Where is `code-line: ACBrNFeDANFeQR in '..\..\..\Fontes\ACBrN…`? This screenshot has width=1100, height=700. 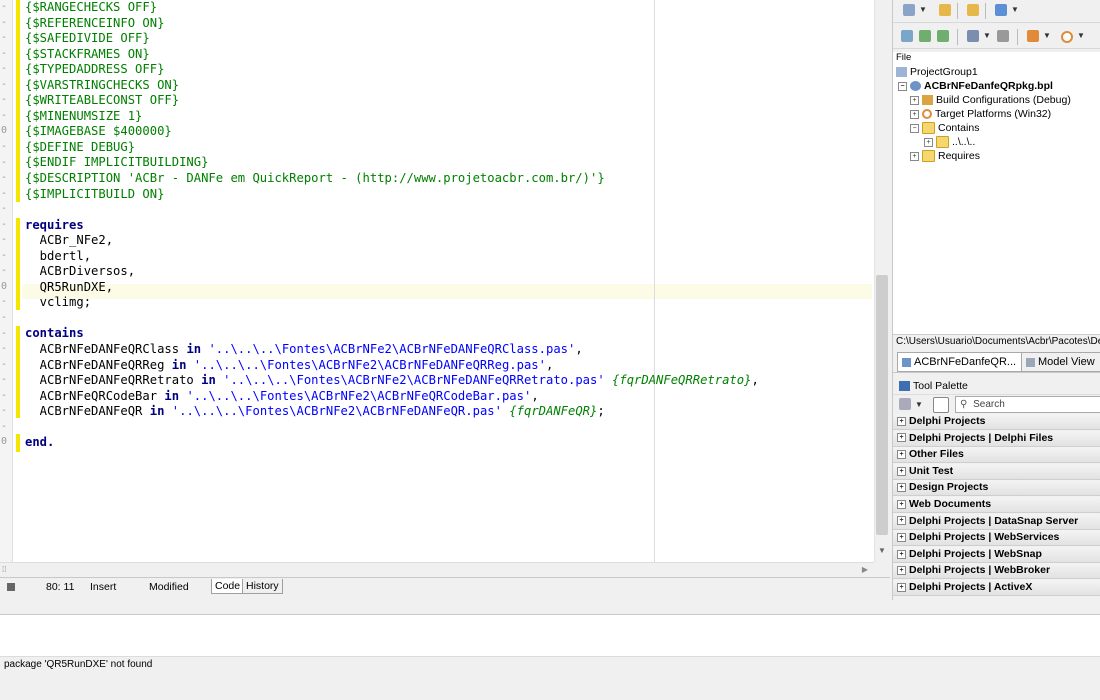
code-line: ACBrNFeDANFeQR in '..\..\..\Fontes\ACBrN… is located at coordinates (392, 412).